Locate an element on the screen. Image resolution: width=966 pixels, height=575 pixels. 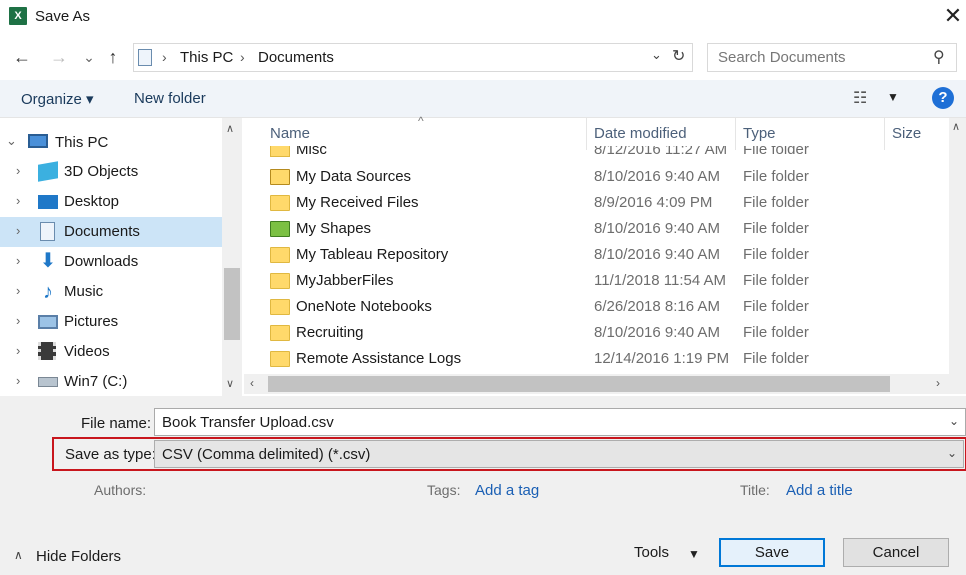
tree-item-desktop: › Desktop is located at coordinates (111, 202).